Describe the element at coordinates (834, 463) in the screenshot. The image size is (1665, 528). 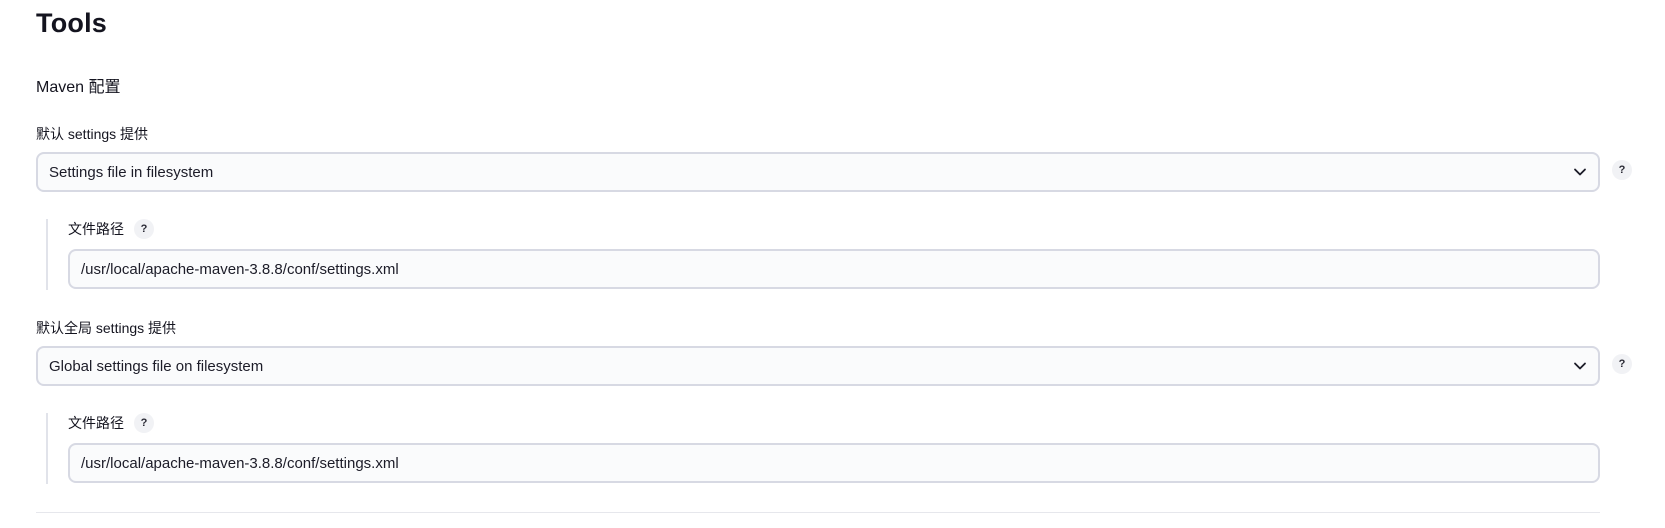
I see `default-global-settings-file-path-input` at that location.